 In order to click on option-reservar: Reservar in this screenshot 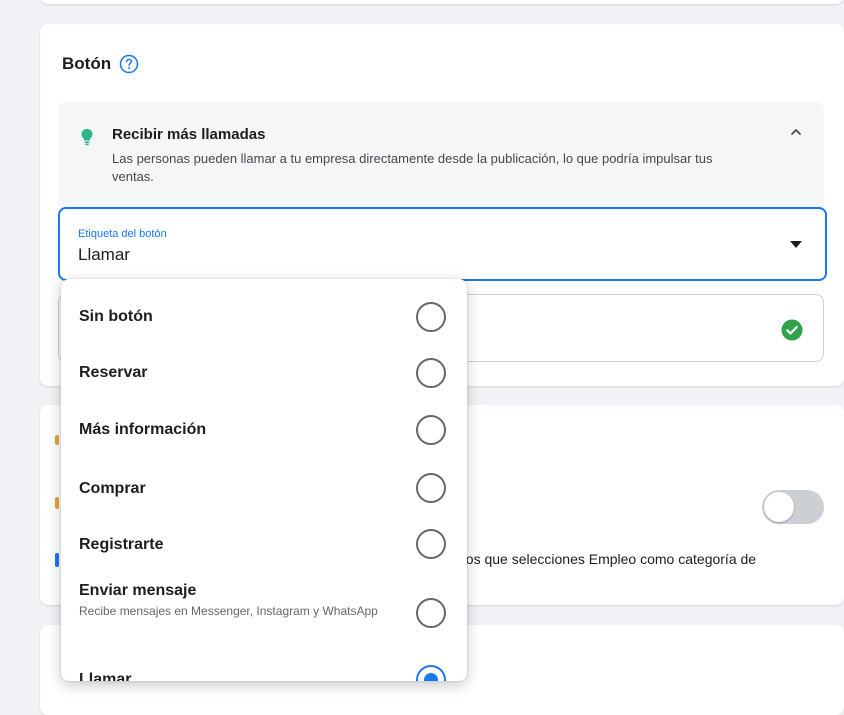, I will do `click(264, 373)`.